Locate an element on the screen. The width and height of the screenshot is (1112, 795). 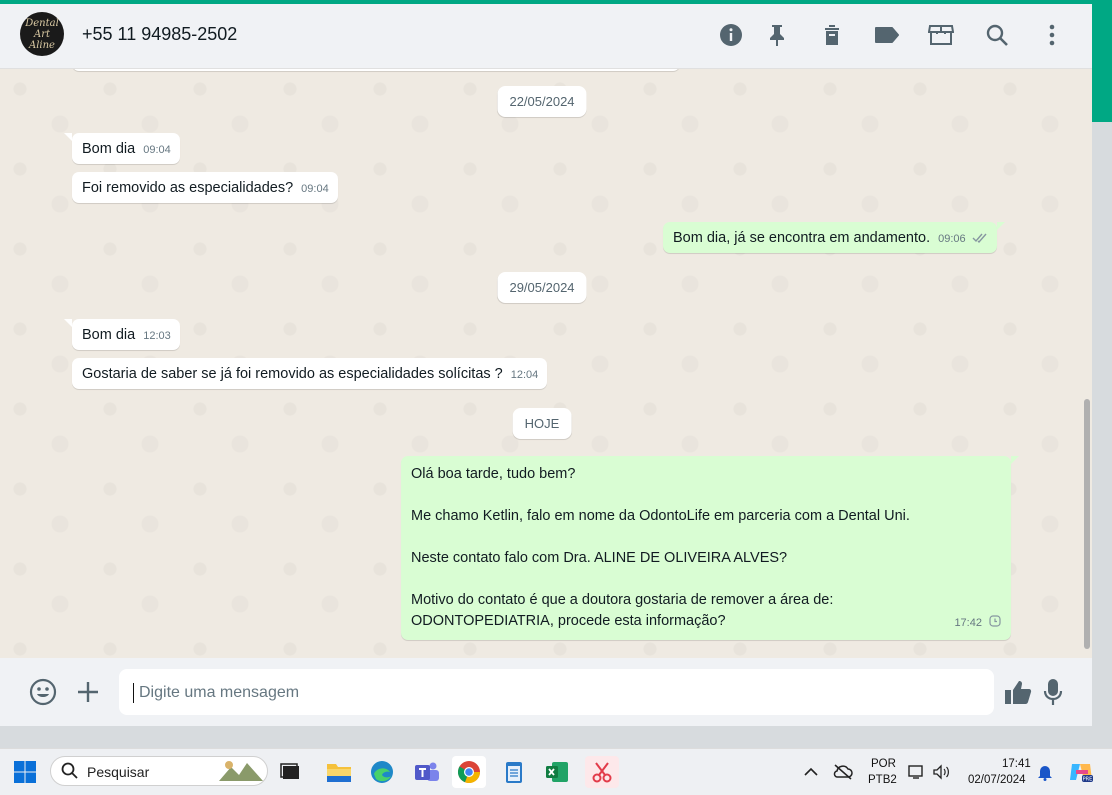
avatar: Dental Art Aline is located at coordinates (42, 34).